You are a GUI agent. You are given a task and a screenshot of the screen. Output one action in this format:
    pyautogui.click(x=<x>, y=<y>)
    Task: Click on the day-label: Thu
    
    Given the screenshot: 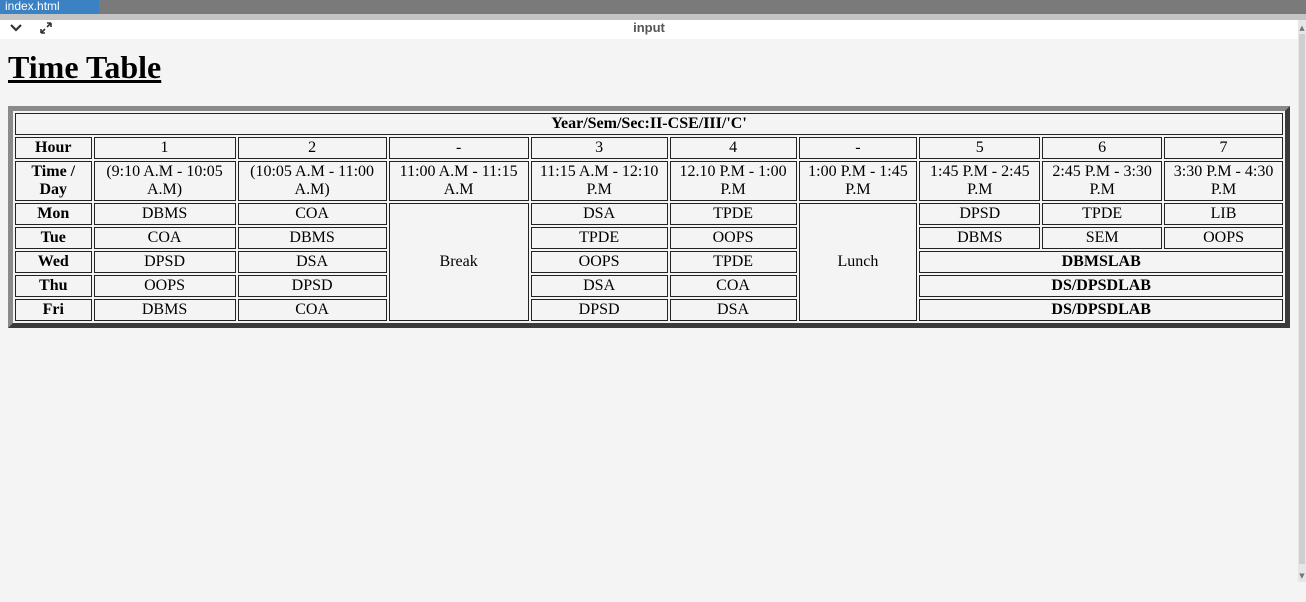 What is the action you would take?
    pyautogui.click(x=53, y=286)
    